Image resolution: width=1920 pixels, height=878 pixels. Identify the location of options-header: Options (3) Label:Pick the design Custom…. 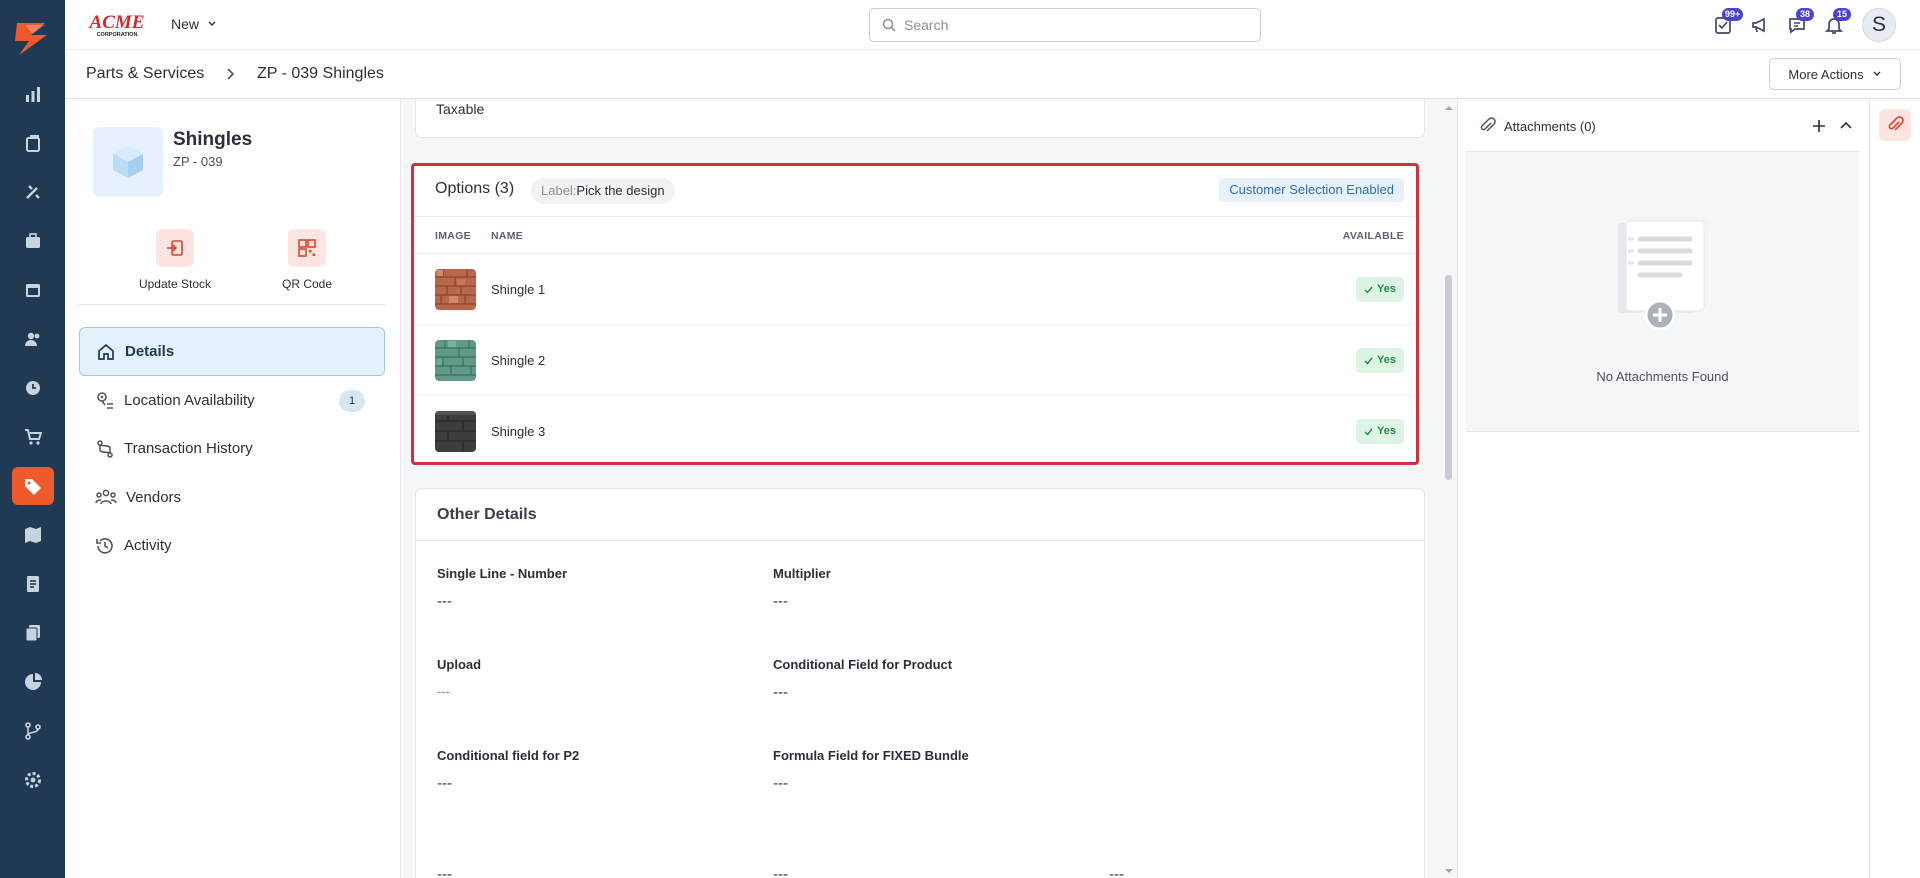
(915, 191).